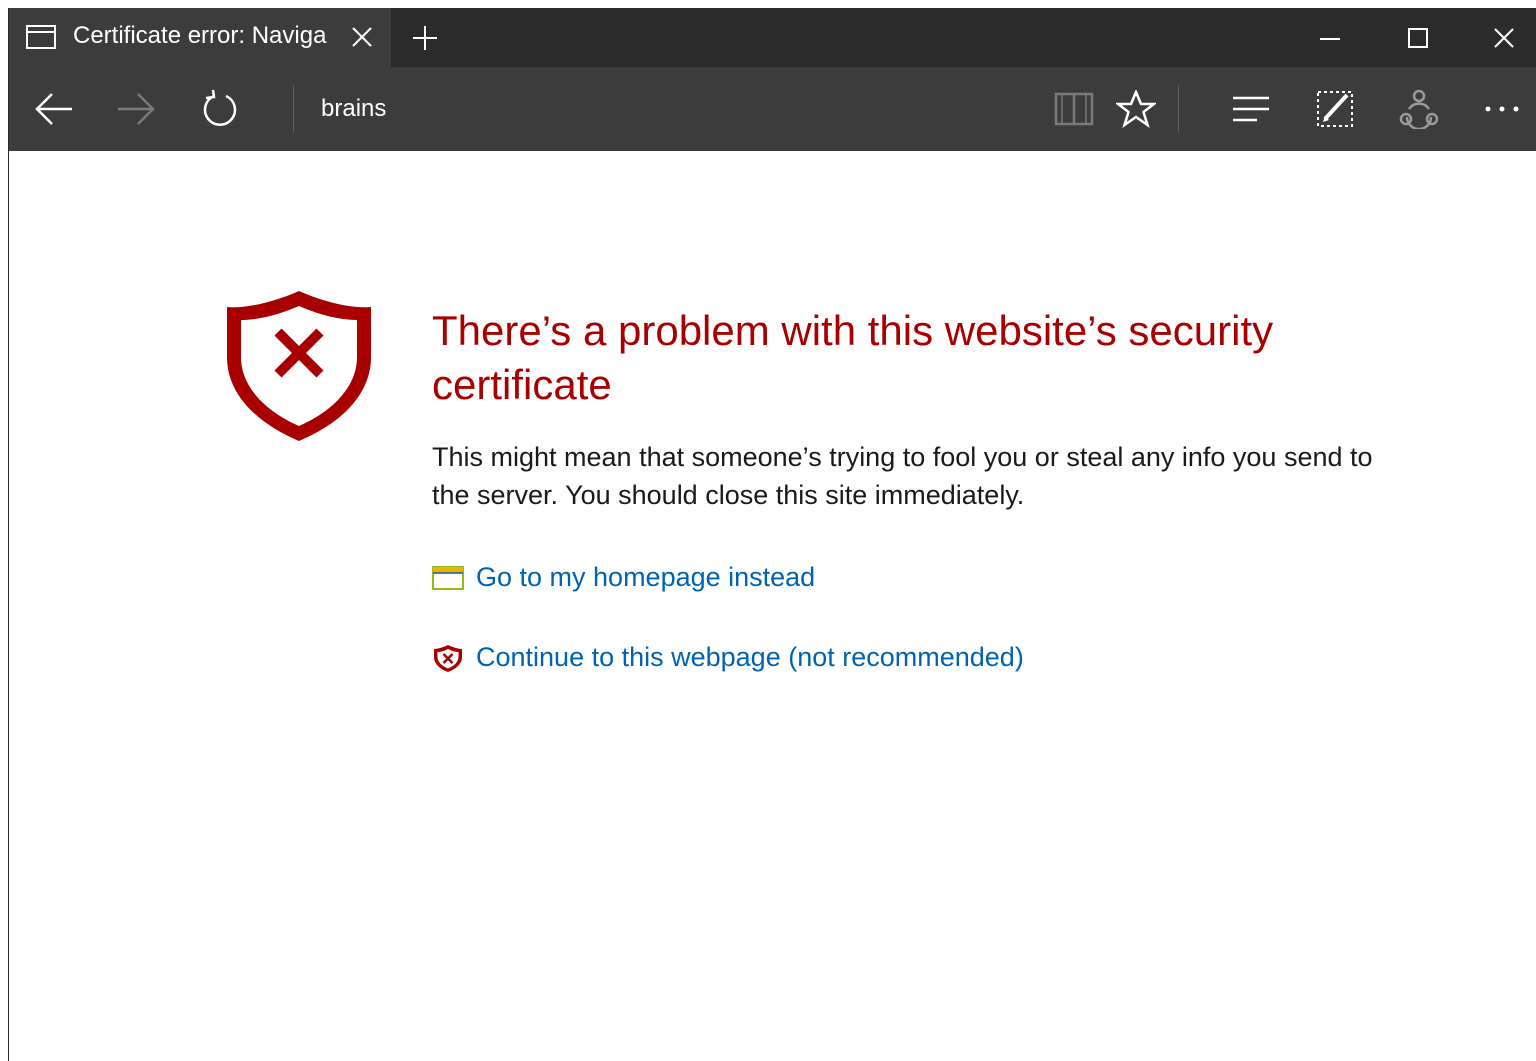  What do you see at coordinates (1504, 38) in the screenshot?
I see `close-icon` at bounding box center [1504, 38].